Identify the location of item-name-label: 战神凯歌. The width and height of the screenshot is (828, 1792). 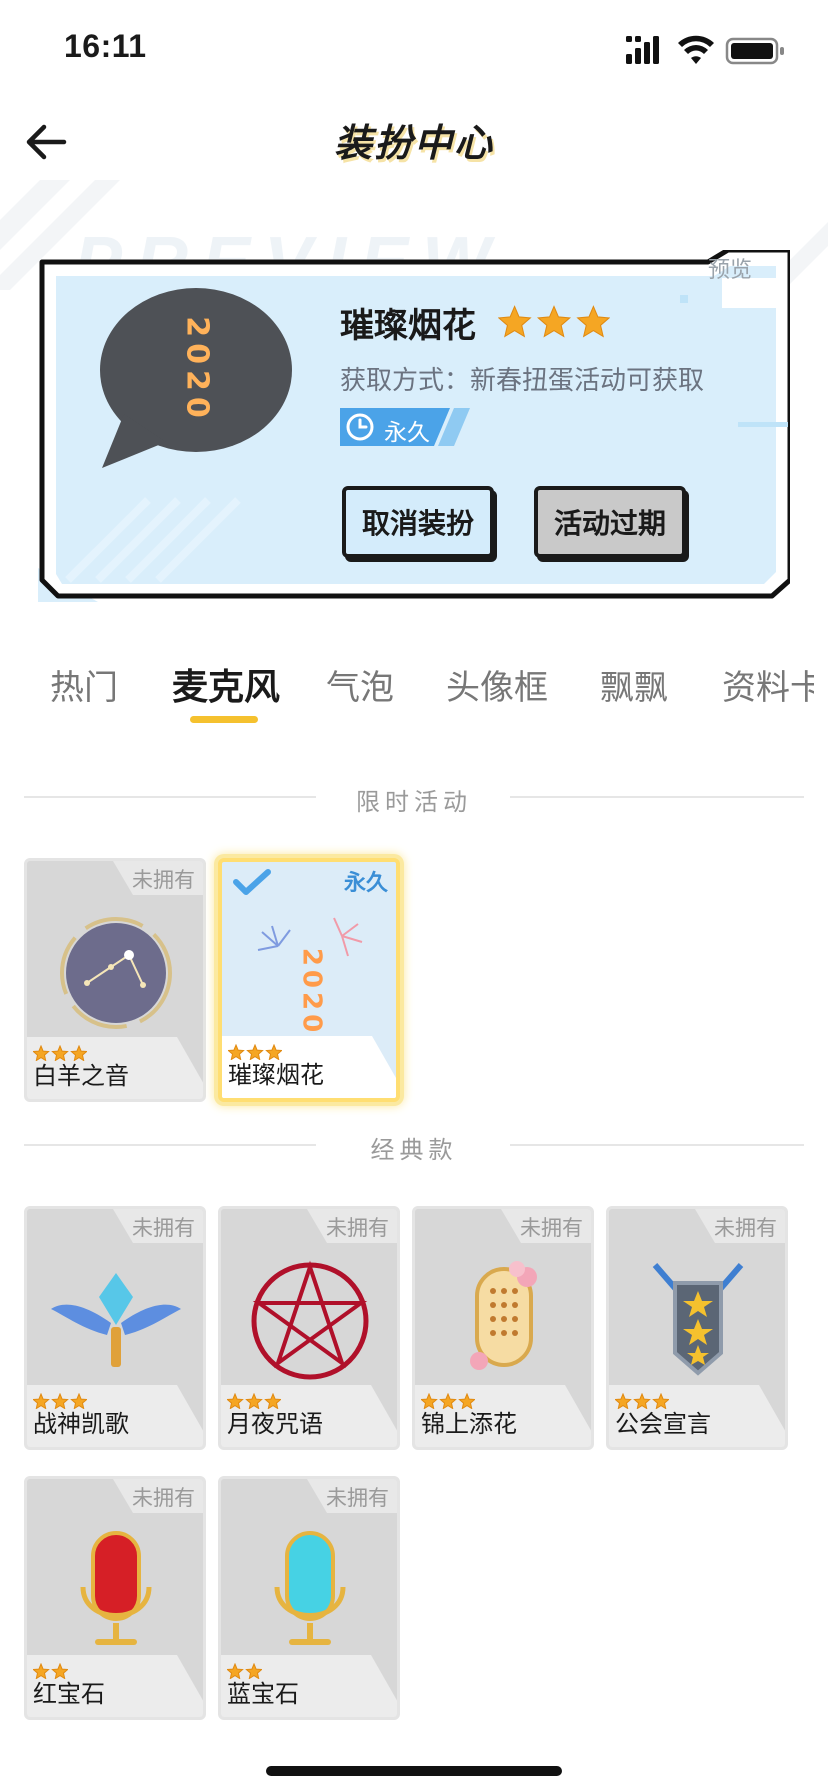
(81, 1424).